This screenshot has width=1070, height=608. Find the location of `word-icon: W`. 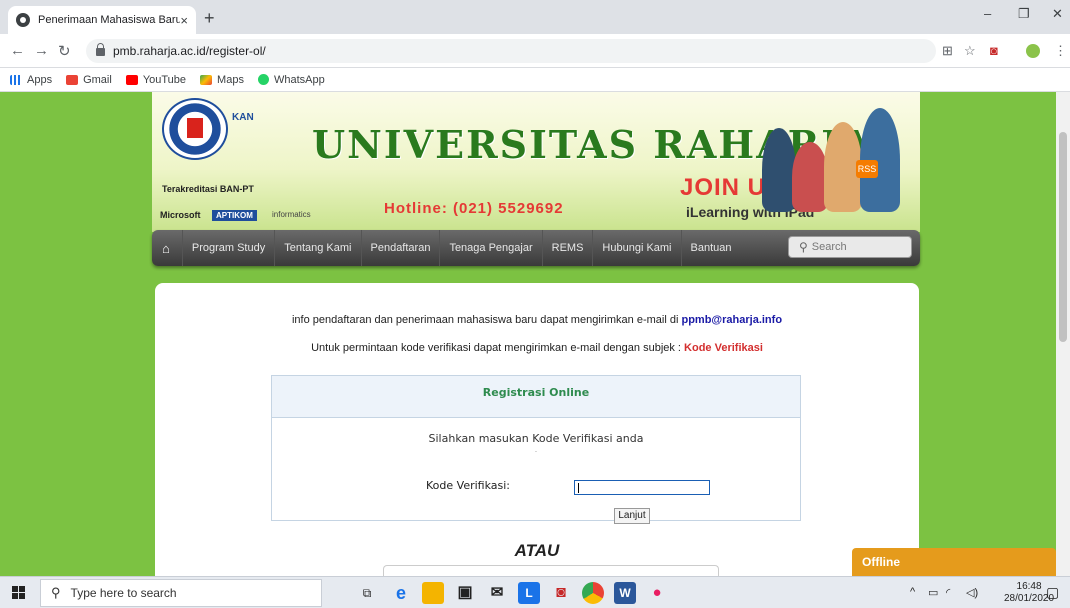

word-icon: W is located at coordinates (625, 593).